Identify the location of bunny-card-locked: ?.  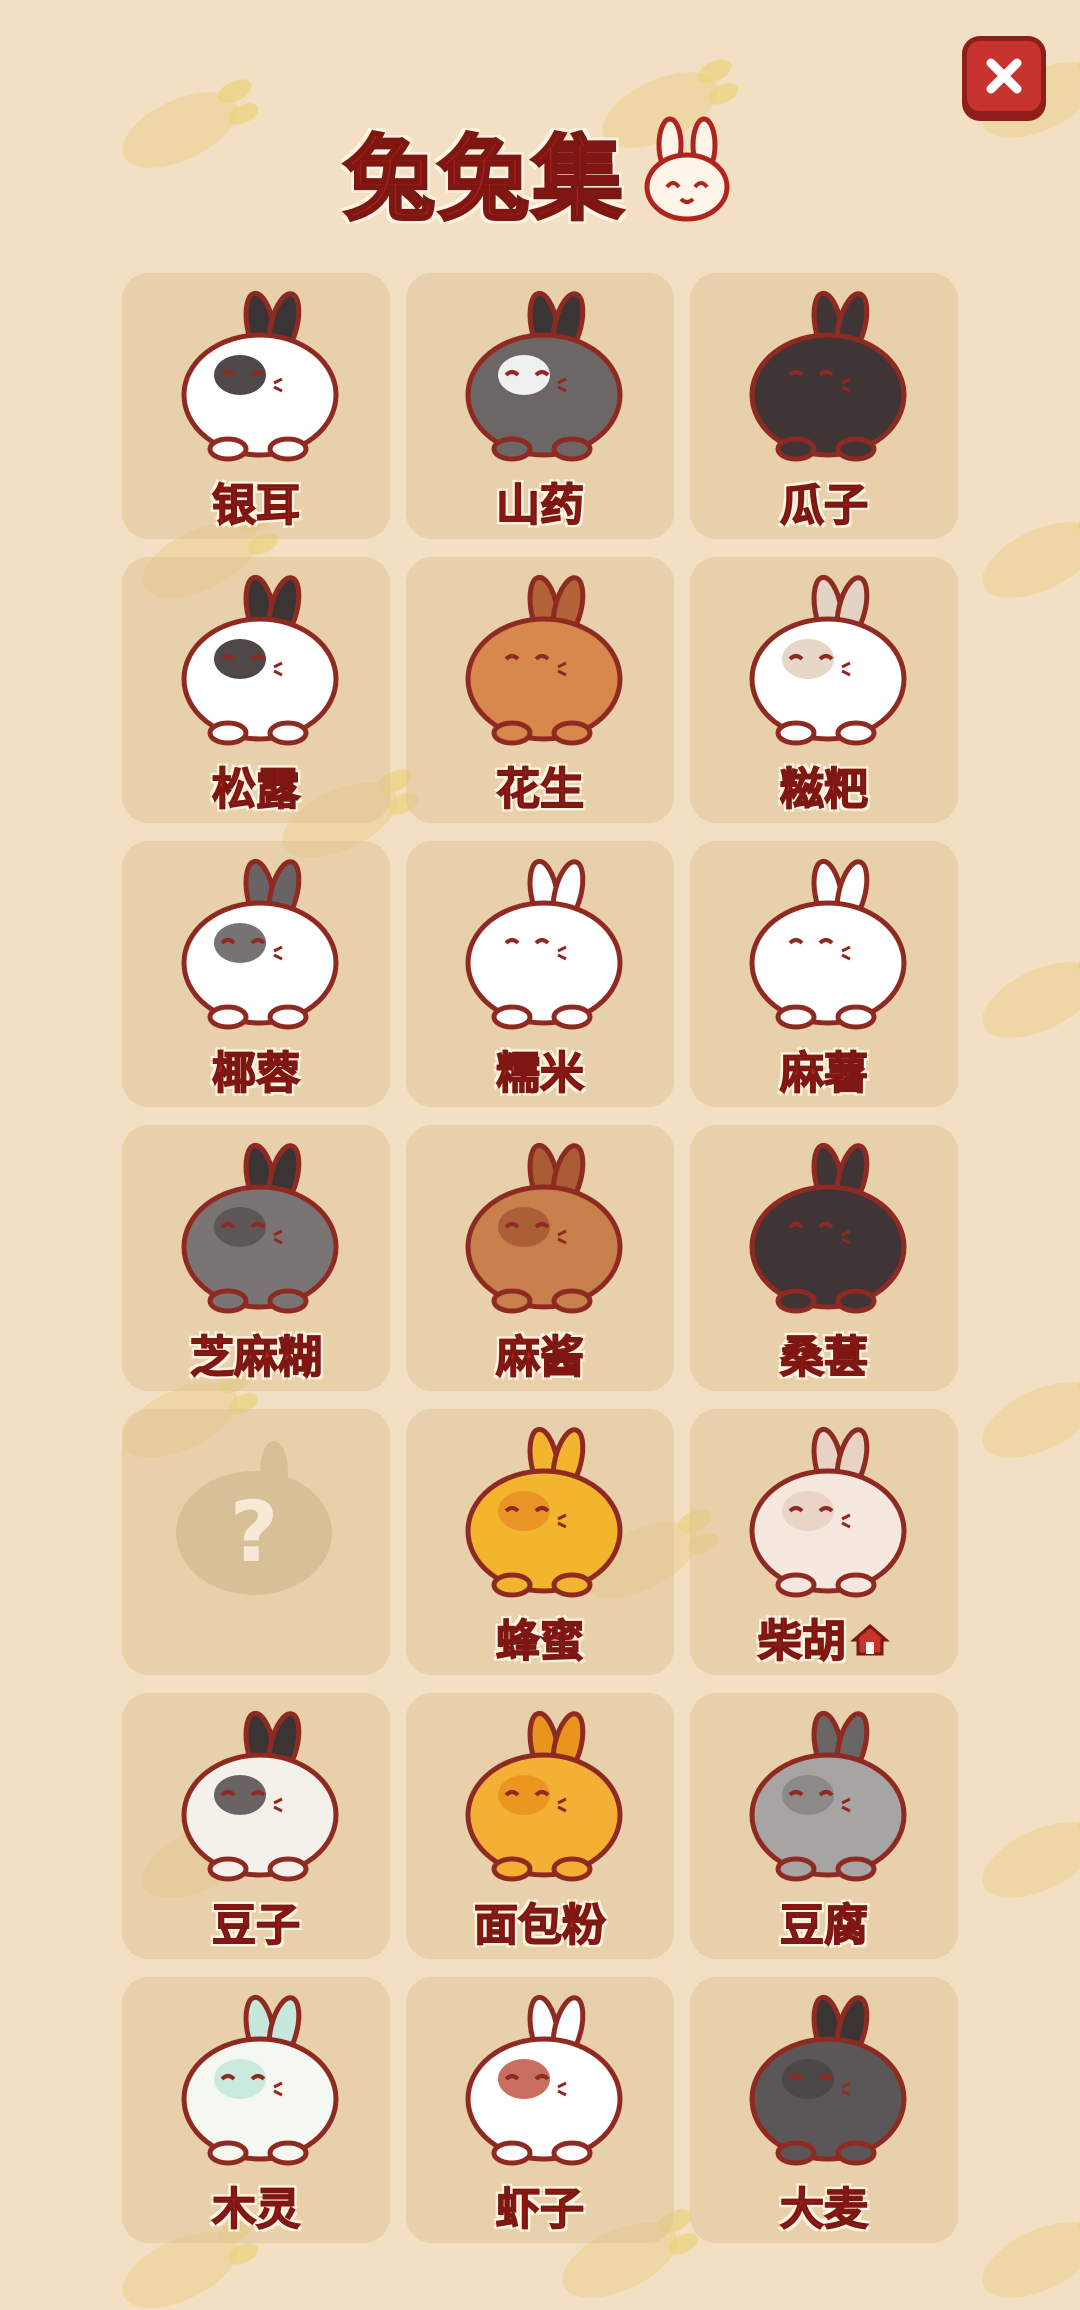
(256, 1542).